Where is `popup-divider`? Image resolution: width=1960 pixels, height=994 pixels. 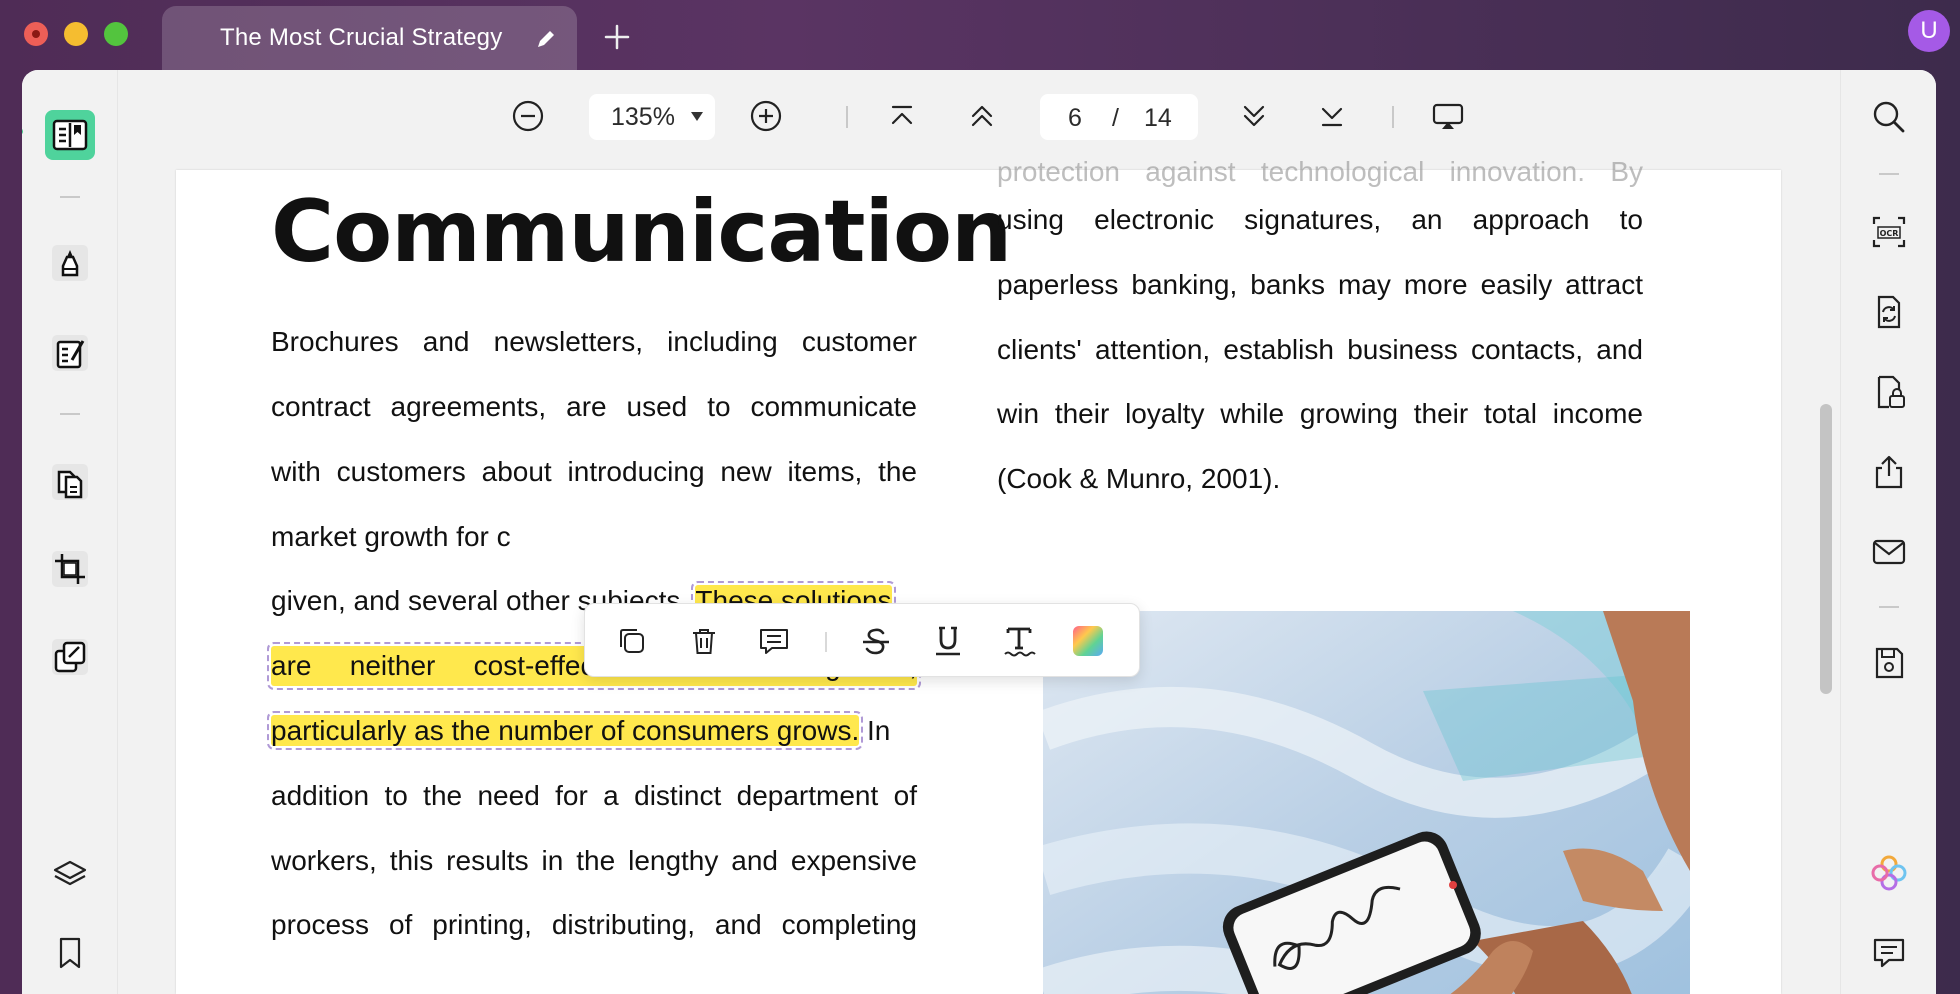
popup-divider is located at coordinates (826, 642).